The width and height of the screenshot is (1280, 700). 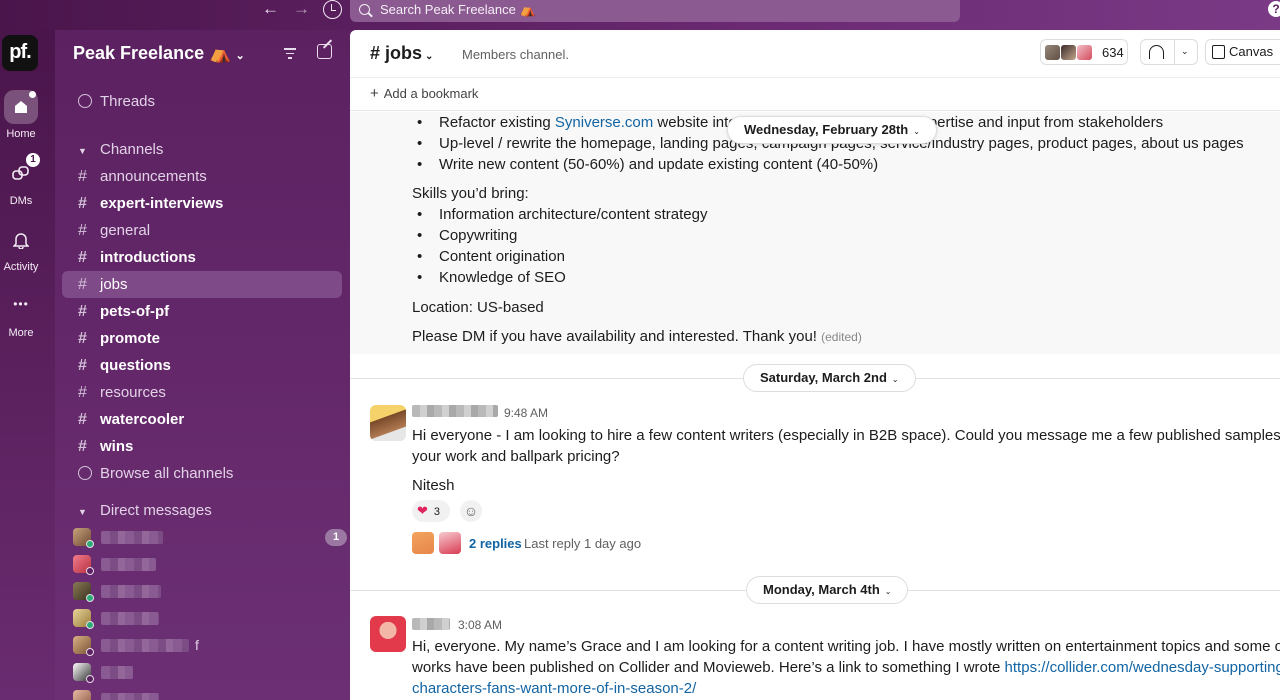 I want to click on sidebar-item-jobs: # jobs, so click(x=202, y=284).